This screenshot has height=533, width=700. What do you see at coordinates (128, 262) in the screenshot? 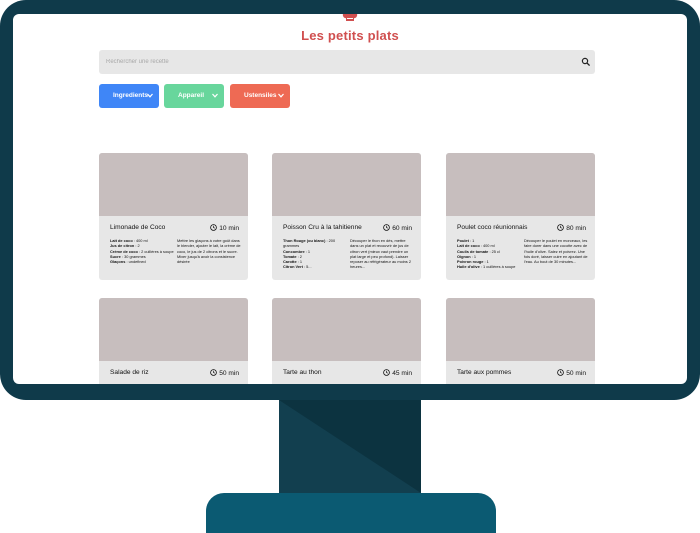
I see `ingredient-item: Glaçons : undefined` at bounding box center [128, 262].